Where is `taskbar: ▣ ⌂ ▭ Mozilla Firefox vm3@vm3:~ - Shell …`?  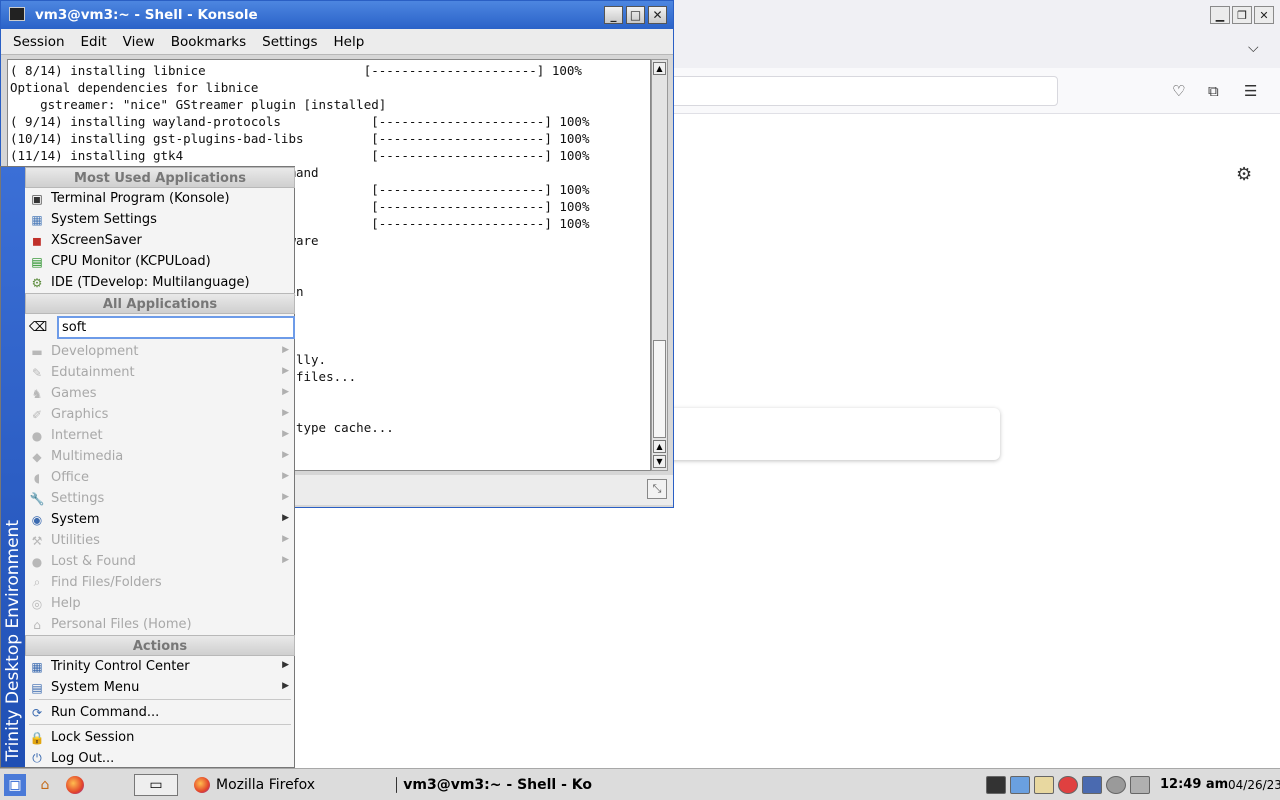 taskbar: ▣ ⌂ ▭ Mozilla Firefox vm3@vm3:~ - Shell … is located at coordinates (640, 784).